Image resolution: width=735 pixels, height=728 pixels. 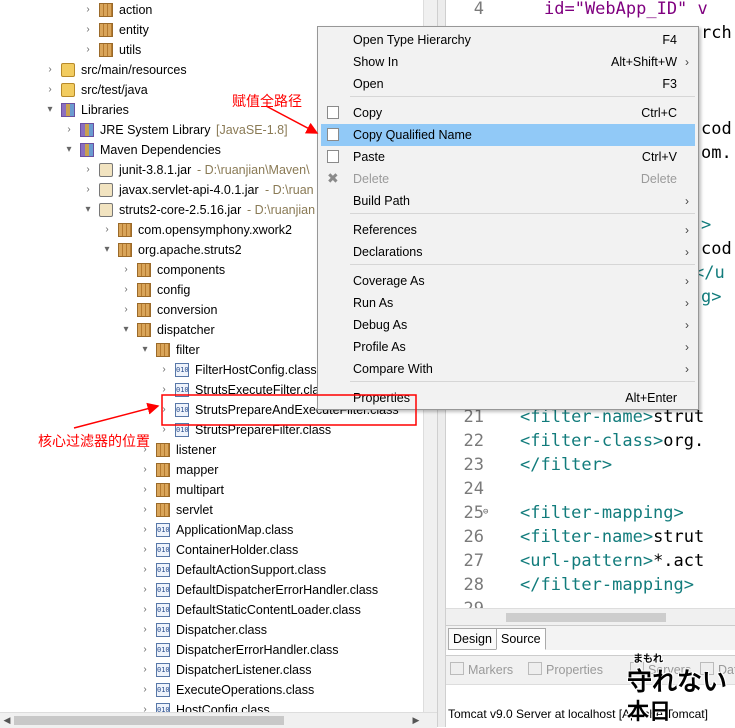 I want to click on code-line: </filter-mapping>, so click(x=607, y=585).